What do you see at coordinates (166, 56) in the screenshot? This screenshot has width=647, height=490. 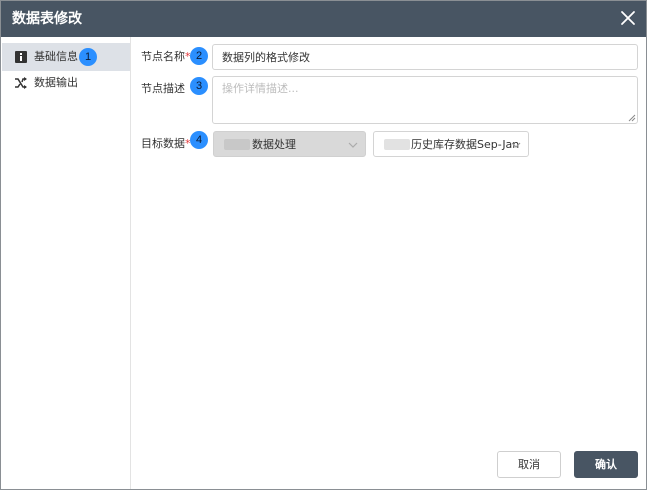 I see `node-name-label: 节点名称*` at bounding box center [166, 56].